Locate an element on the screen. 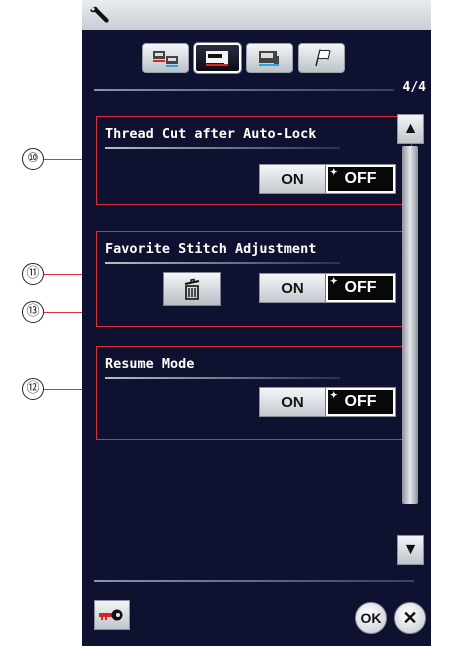  sewing-machine-icon is located at coordinates (216, 58).